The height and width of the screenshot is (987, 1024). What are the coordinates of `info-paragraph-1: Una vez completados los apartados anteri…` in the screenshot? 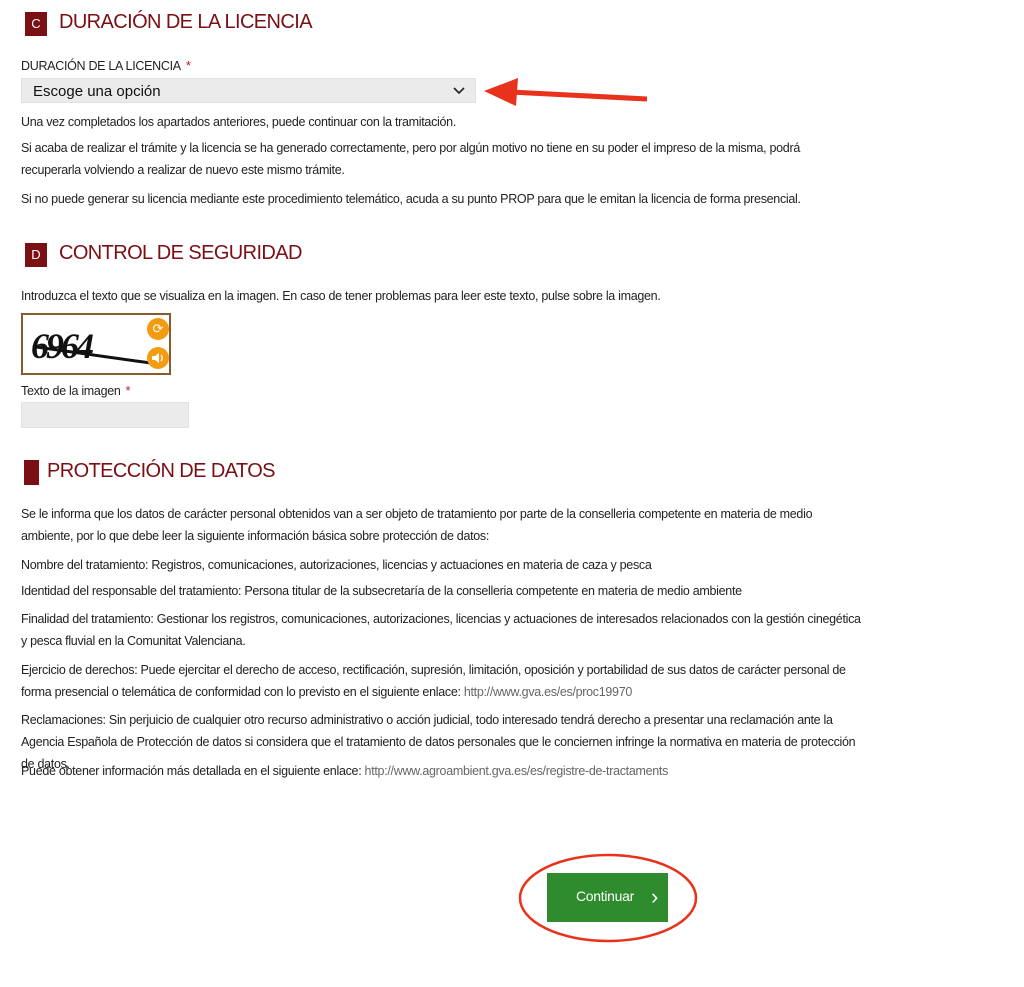 It's located at (238, 122).